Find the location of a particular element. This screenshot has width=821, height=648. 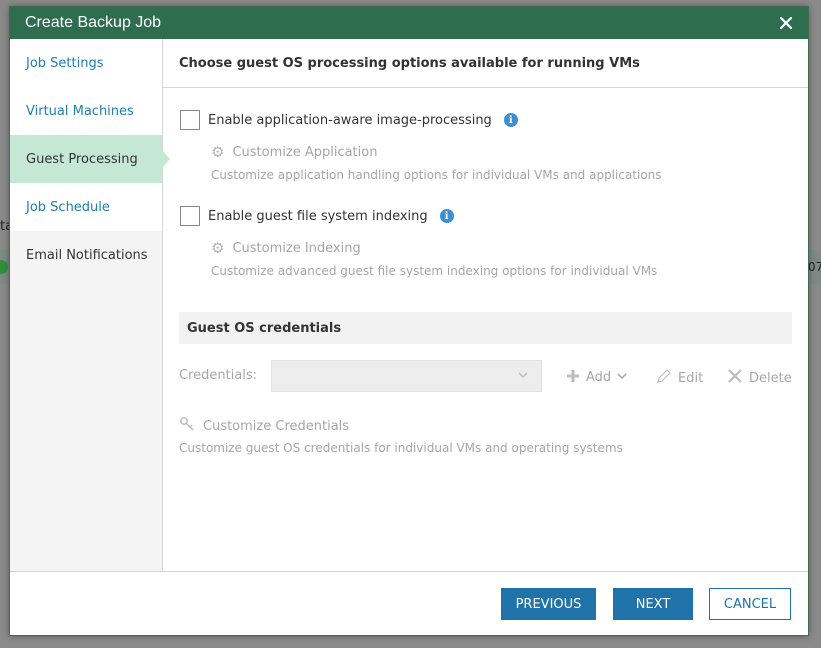

customize-credentials-link: Customize Credentials is located at coordinates (264, 426).